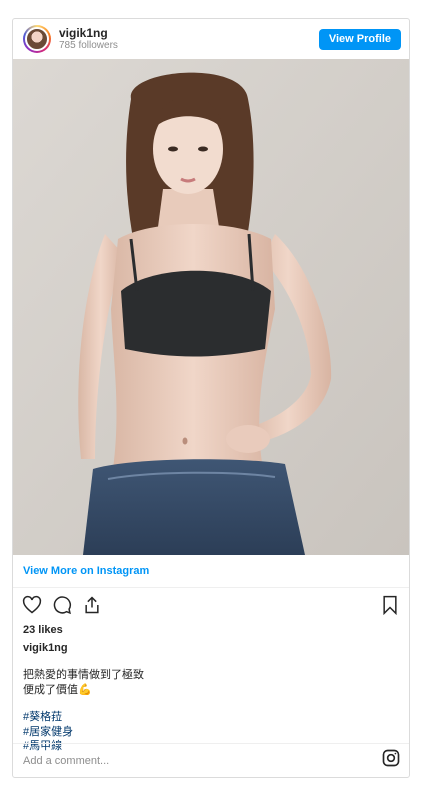  Describe the element at coordinates (202, 760) in the screenshot. I see `comment-input` at that location.